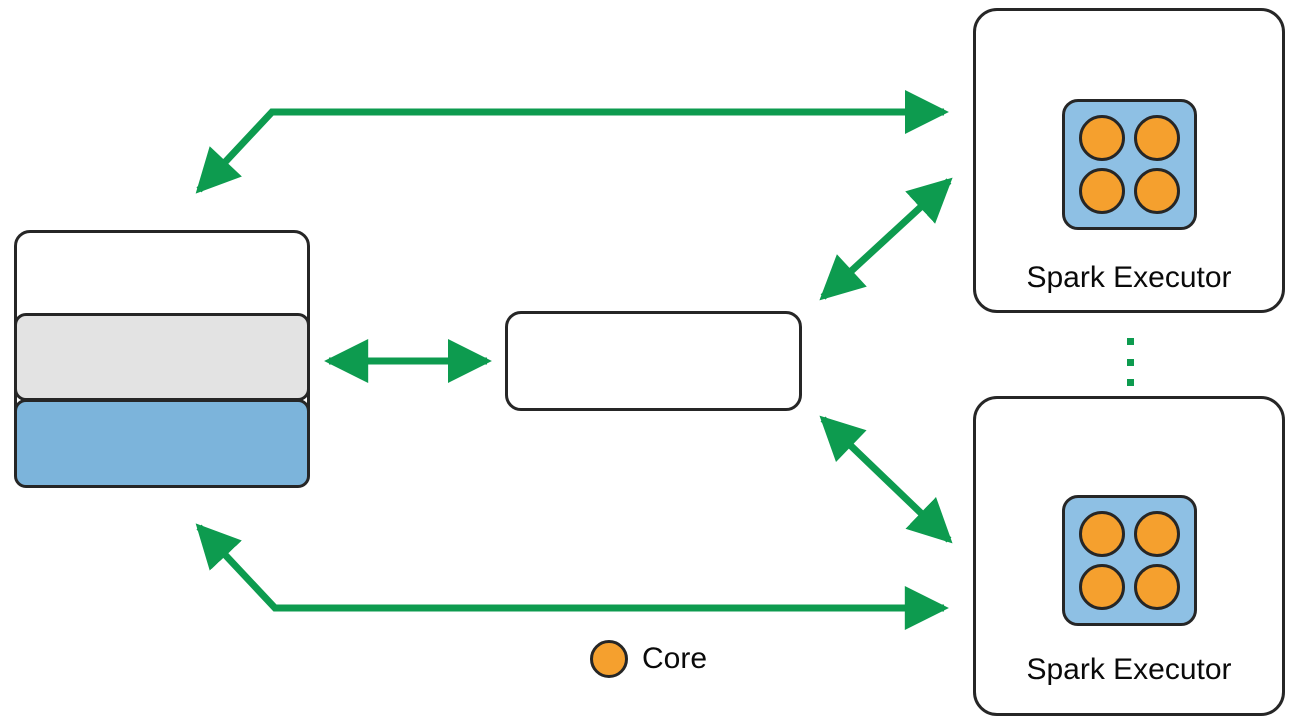 This screenshot has width=1296, height=724. Describe the element at coordinates (572, 141) in the screenshot. I see `arrow-application-to-top-executor` at that location.